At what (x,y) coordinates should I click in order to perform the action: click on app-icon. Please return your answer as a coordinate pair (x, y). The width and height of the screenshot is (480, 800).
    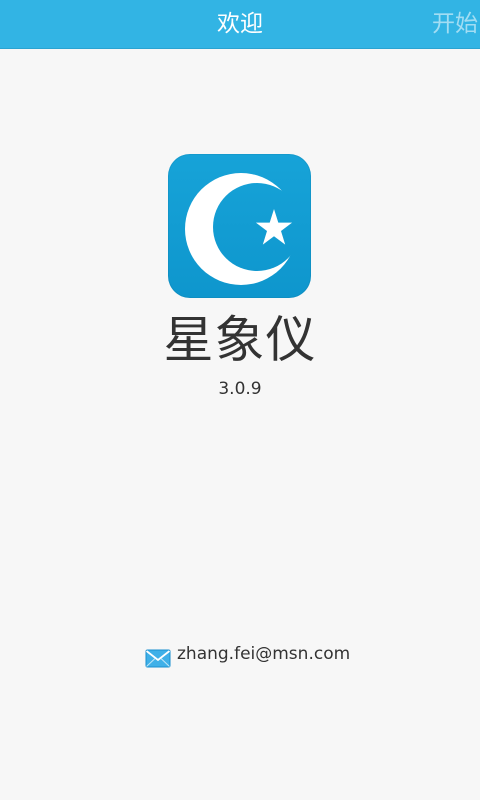
    Looking at the image, I should click on (239, 226).